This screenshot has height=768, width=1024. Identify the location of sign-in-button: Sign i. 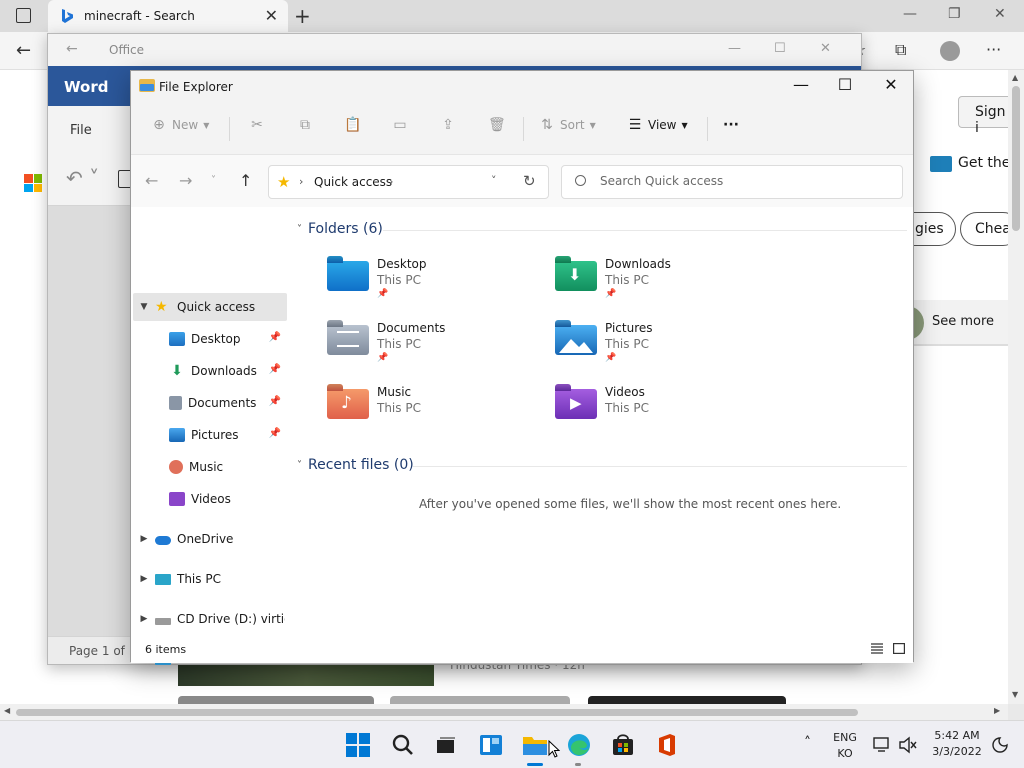
(985, 116).